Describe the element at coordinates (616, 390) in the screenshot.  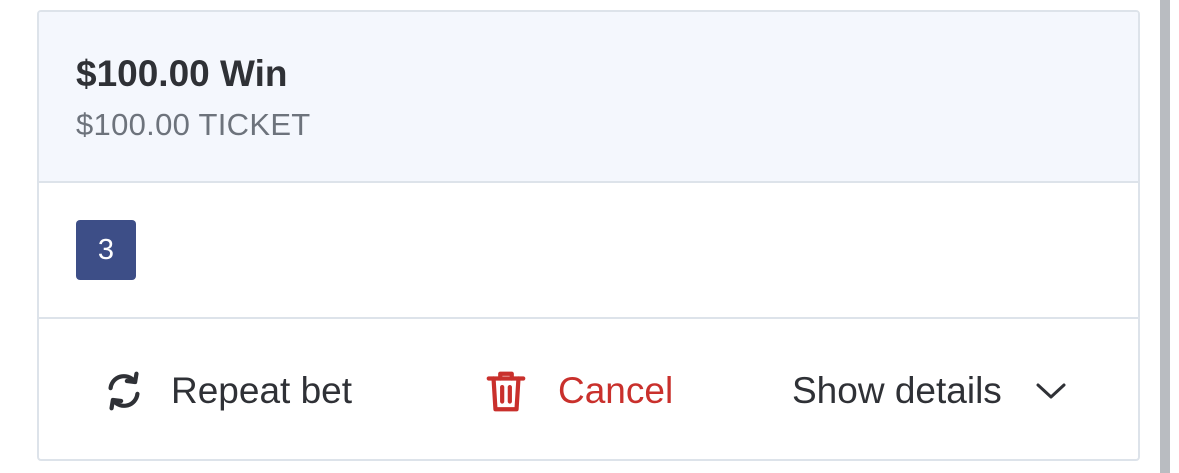
I see `cancel-label: Cancel` at that location.